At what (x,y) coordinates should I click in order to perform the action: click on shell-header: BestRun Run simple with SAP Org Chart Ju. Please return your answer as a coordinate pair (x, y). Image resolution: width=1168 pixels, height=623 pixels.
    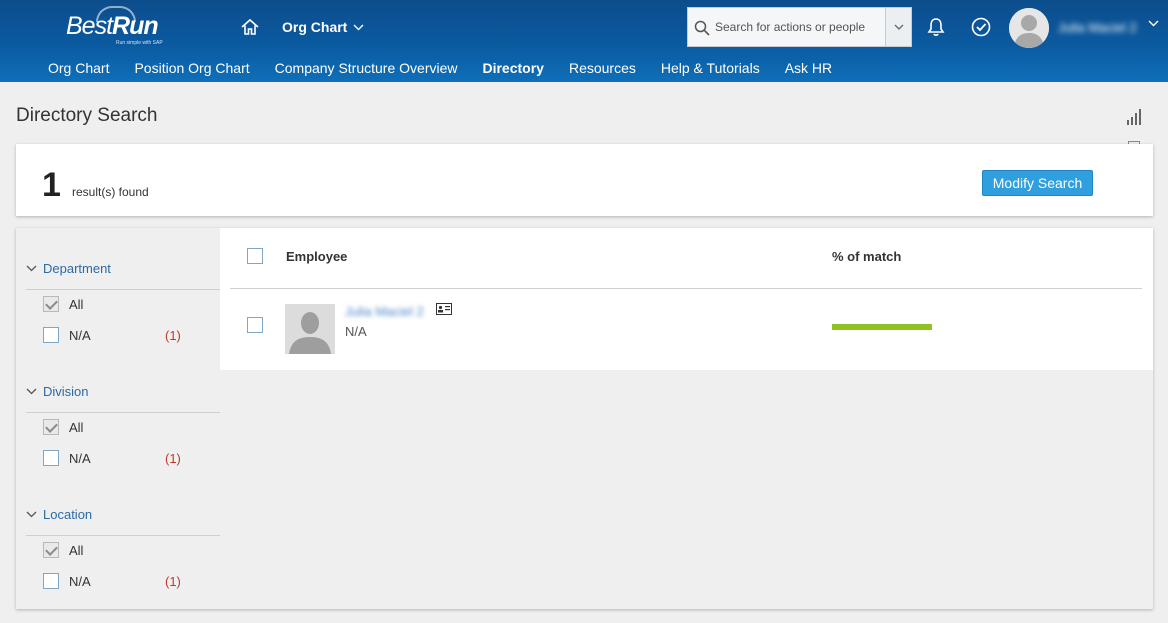
    Looking at the image, I should click on (584, 41).